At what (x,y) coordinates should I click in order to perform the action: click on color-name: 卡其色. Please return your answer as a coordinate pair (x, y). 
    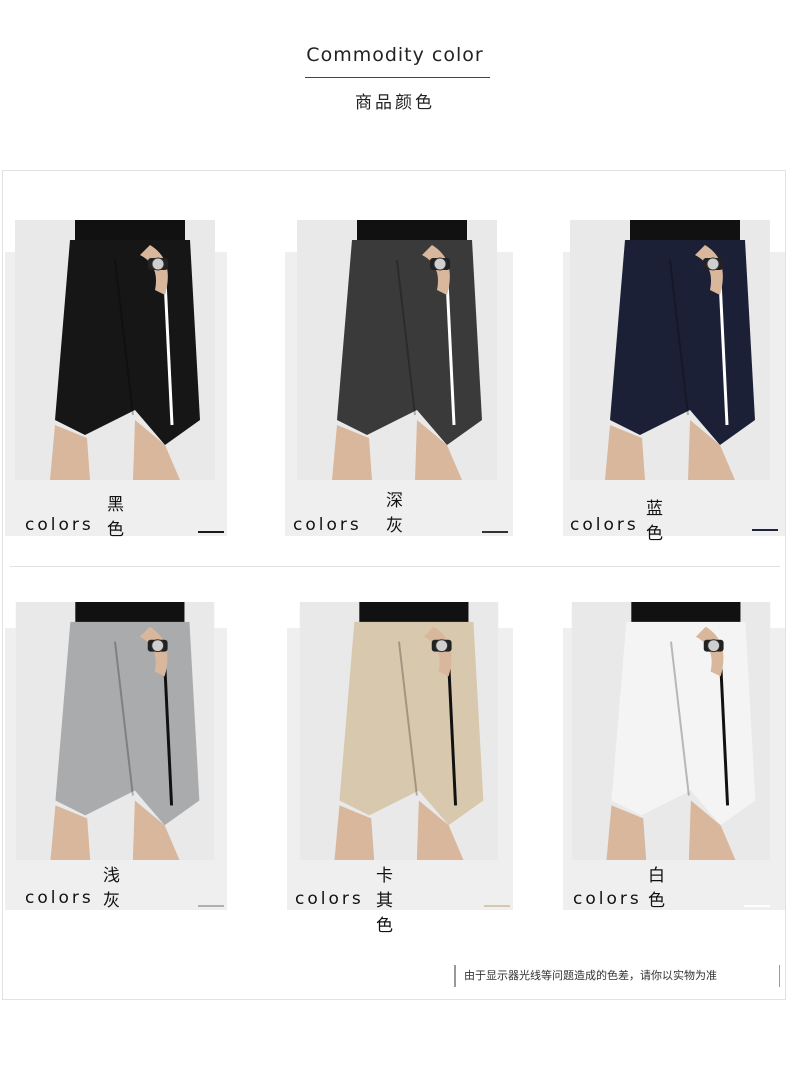
    Looking at the image, I should click on (385, 901).